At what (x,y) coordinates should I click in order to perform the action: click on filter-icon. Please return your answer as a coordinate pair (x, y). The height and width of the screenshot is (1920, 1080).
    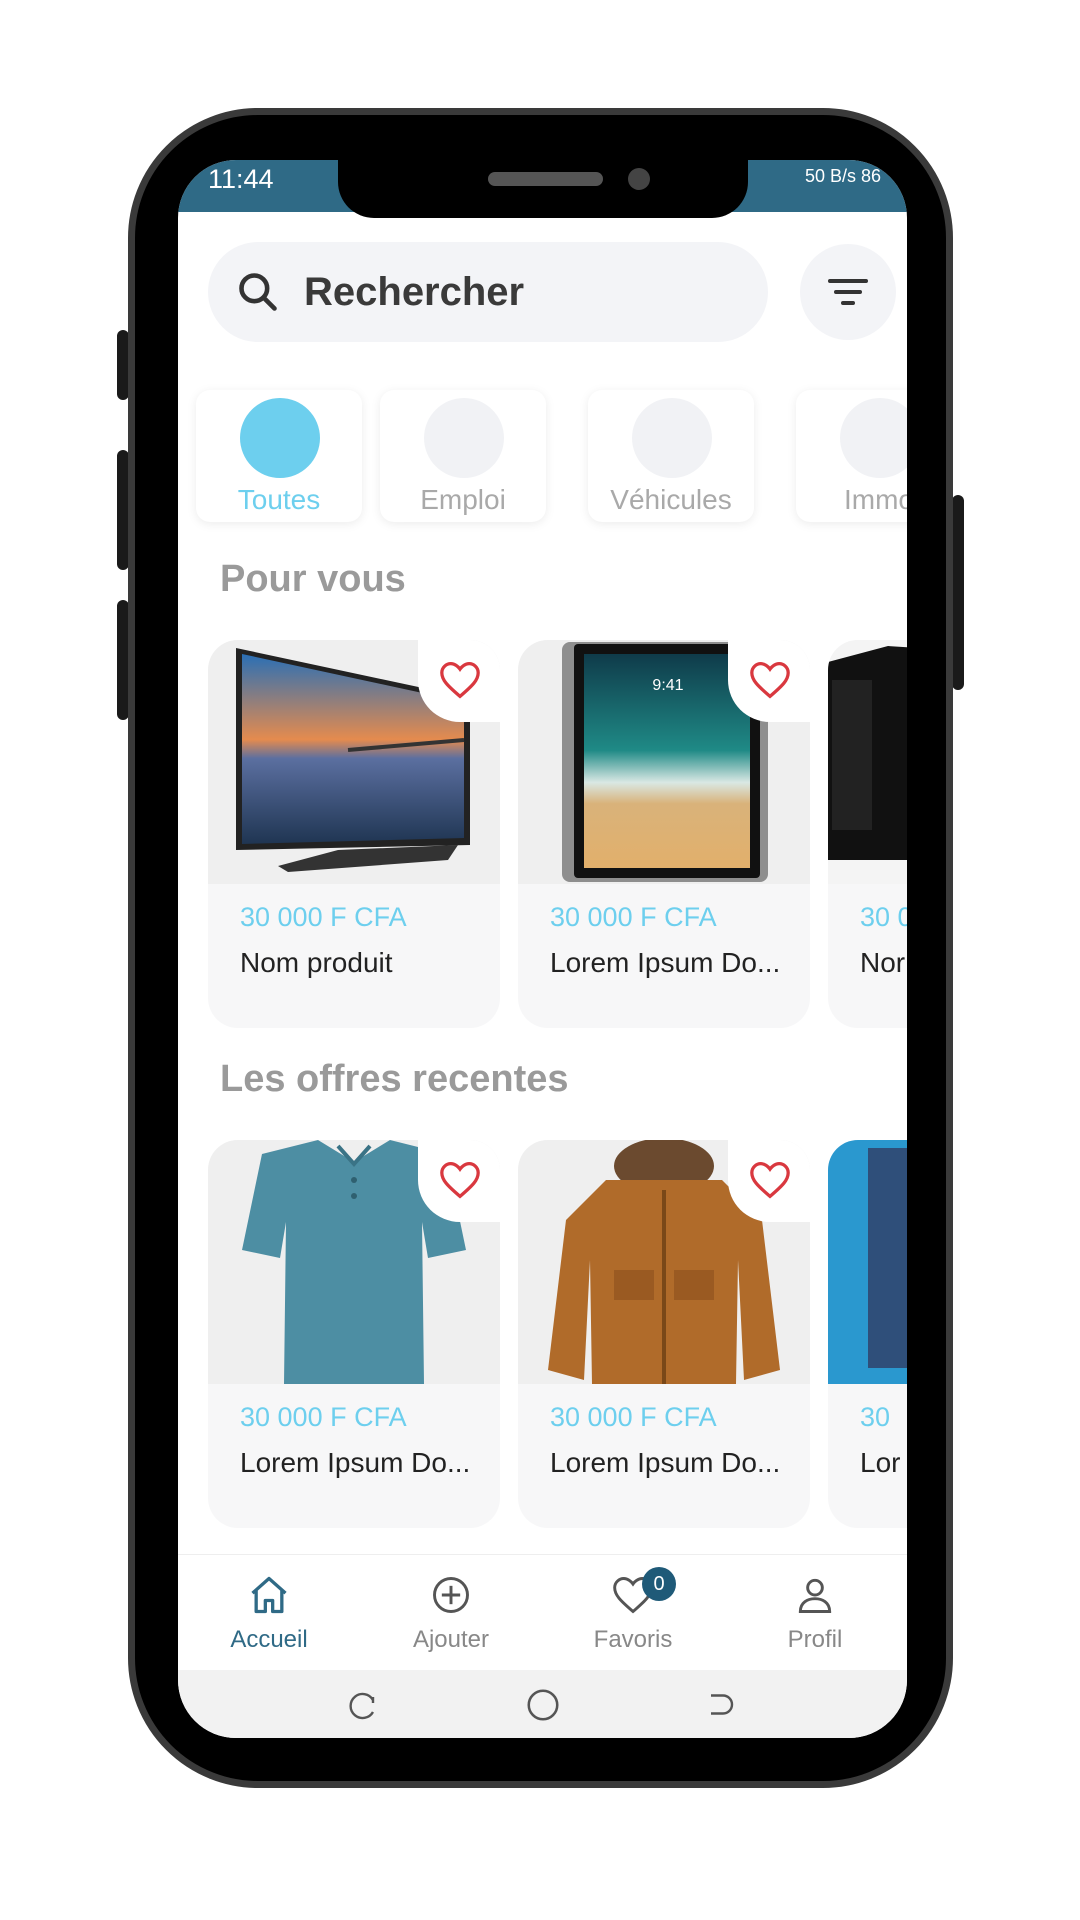
    Looking at the image, I should click on (848, 292).